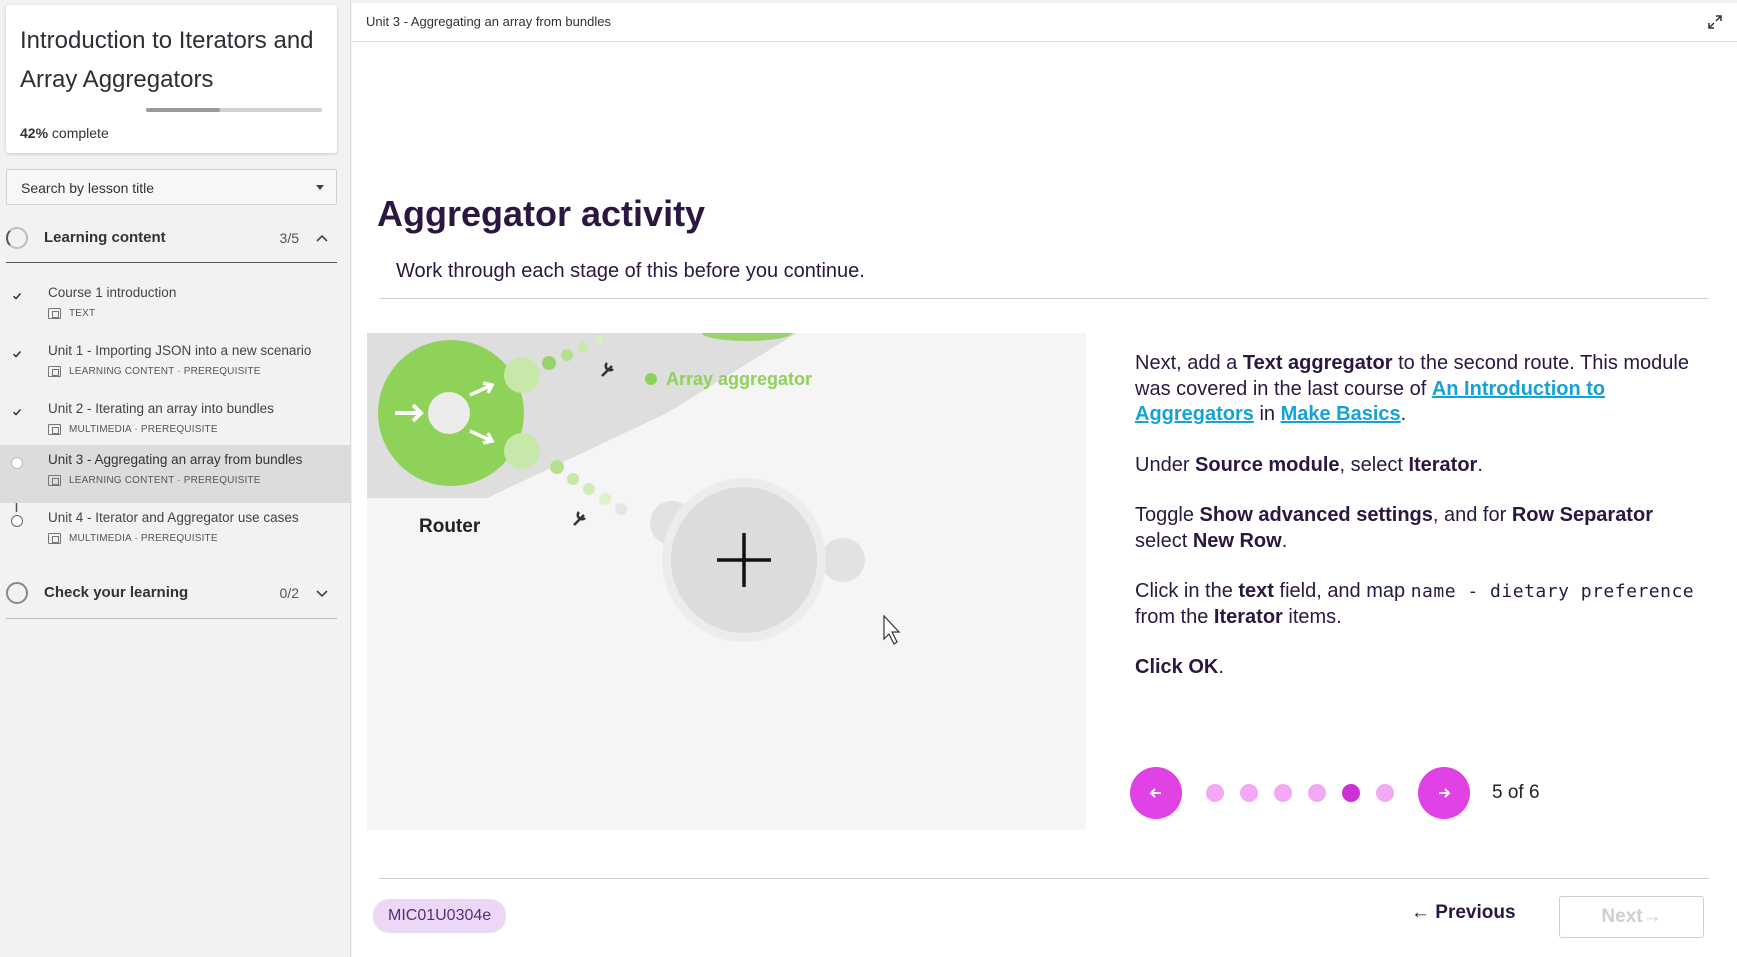 The width and height of the screenshot is (1737, 957). What do you see at coordinates (1715, 22) in the screenshot?
I see `expand-icon` at bounding box center [1715, 22].